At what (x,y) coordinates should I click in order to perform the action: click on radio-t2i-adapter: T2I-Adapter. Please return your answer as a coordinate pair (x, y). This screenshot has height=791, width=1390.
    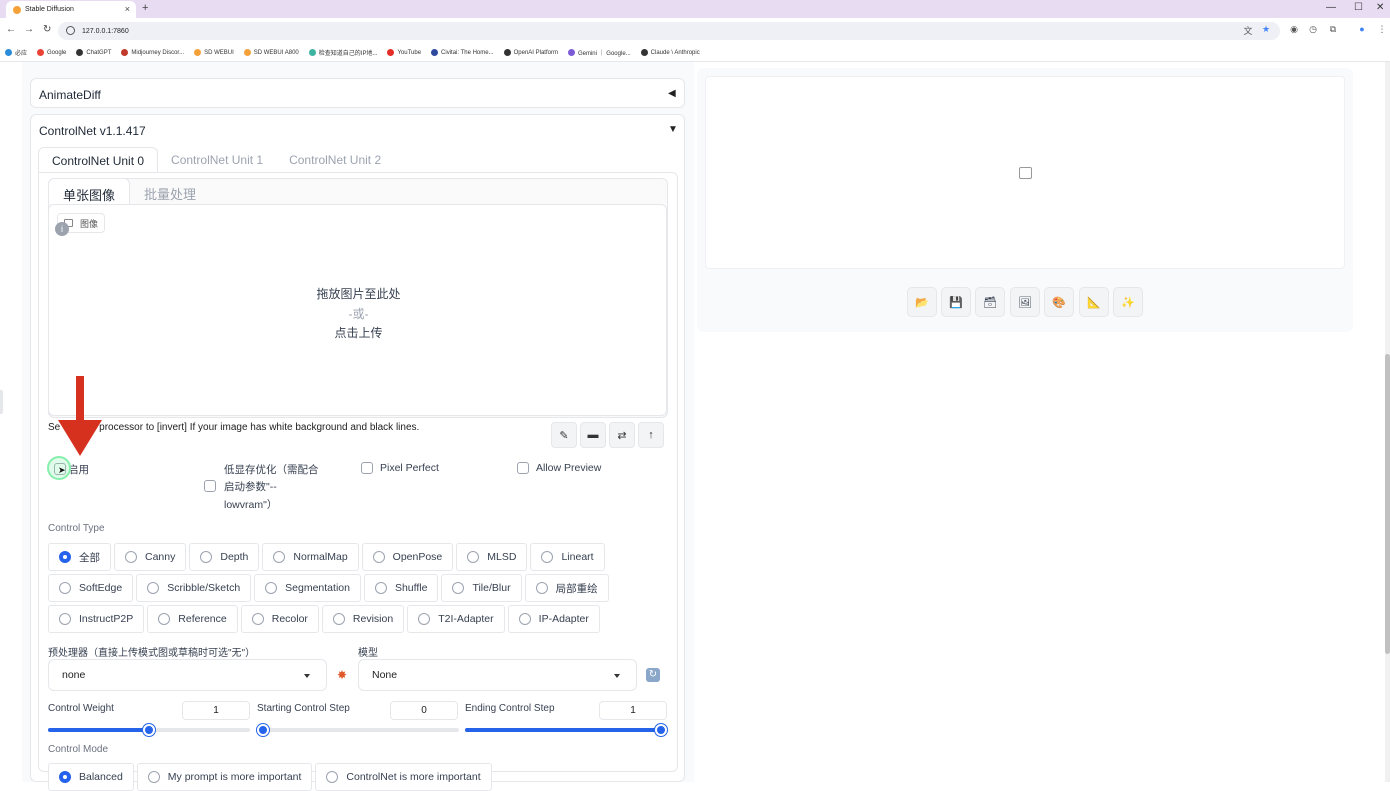
    Looking at the image, I should click on (456, 619).